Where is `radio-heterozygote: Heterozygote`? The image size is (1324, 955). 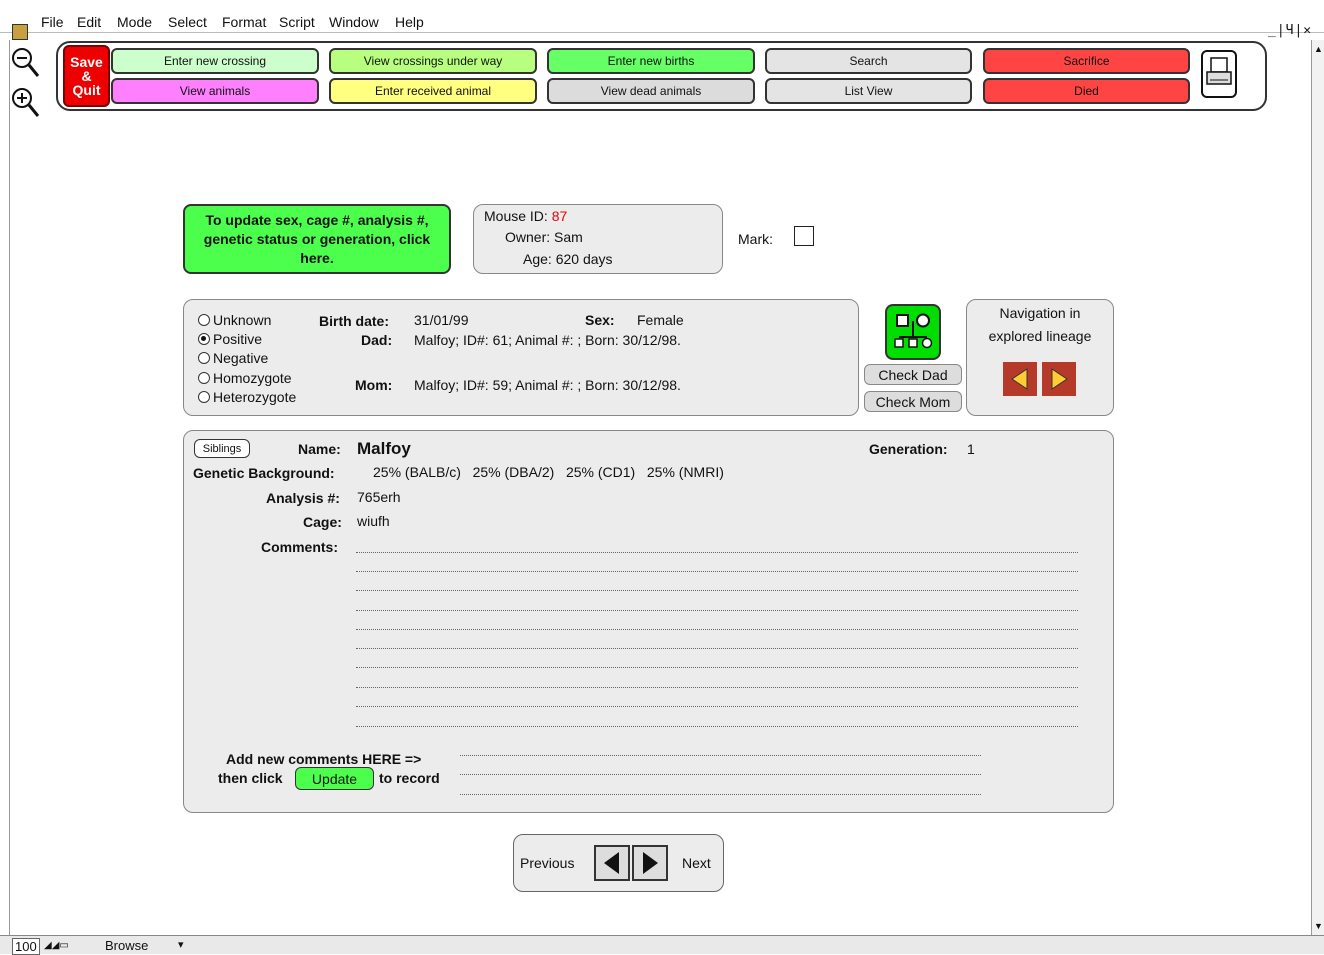 radio-heterozygote: Heterozygote is located at coordinates (247, 397).